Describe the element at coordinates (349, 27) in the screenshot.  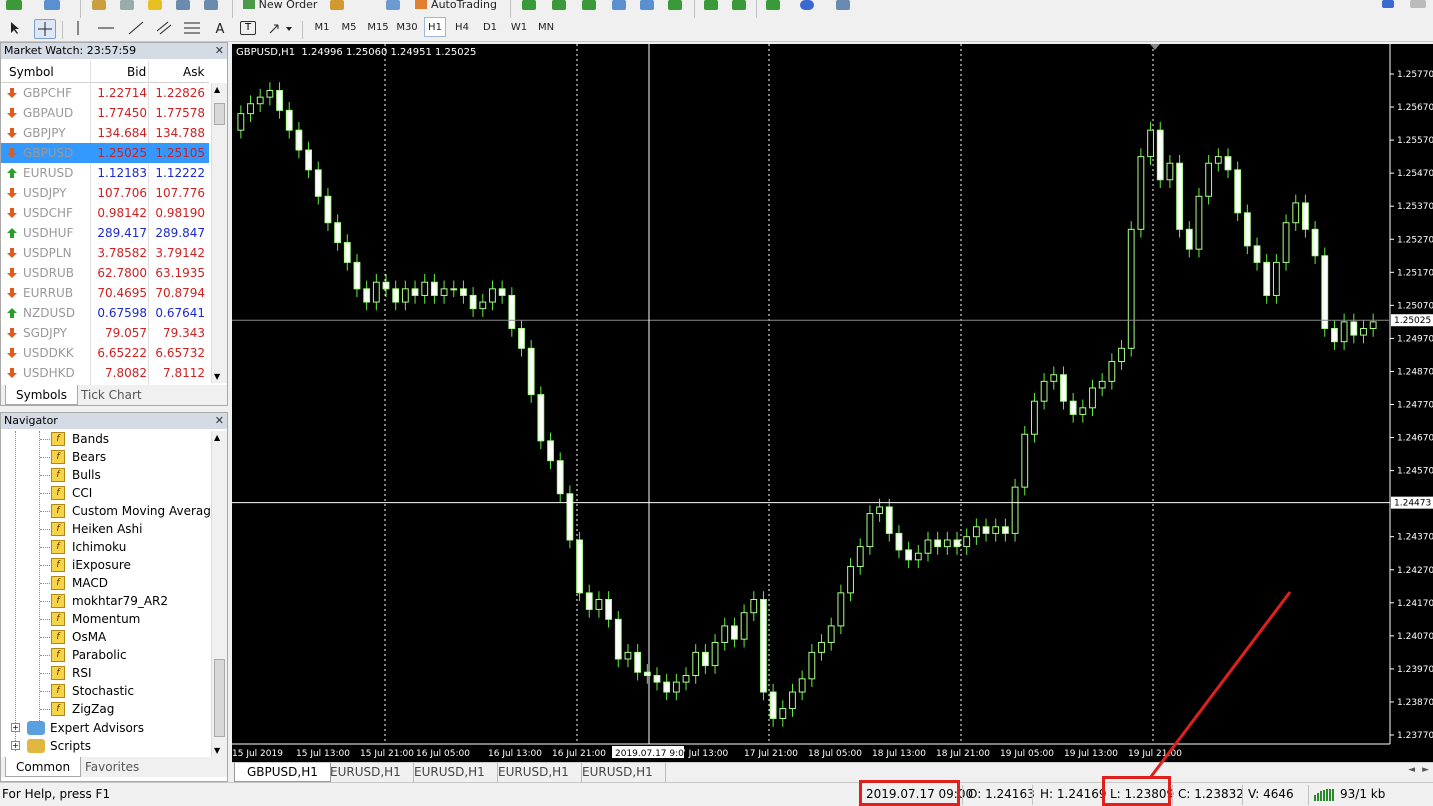
I see `timeframe-m5-button: M5` at that location.